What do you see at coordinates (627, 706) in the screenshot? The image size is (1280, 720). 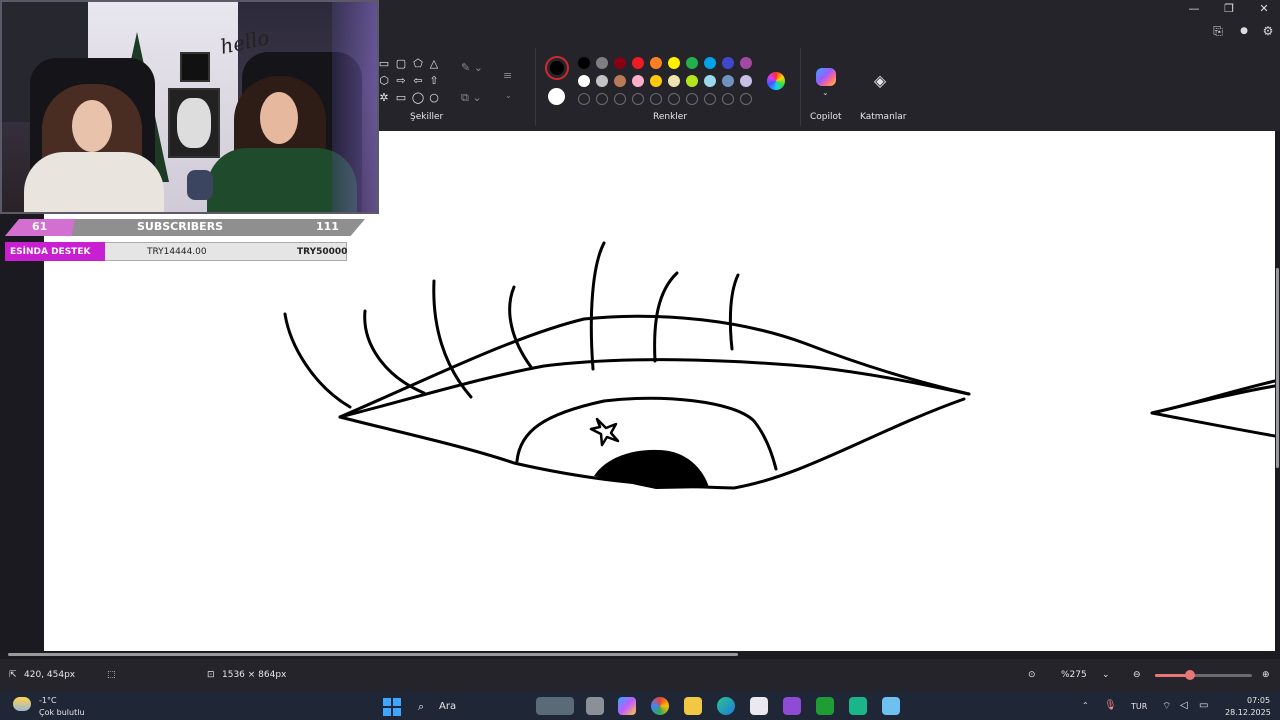 I see `copilot-app-icon` at bounding box center [627, 706].